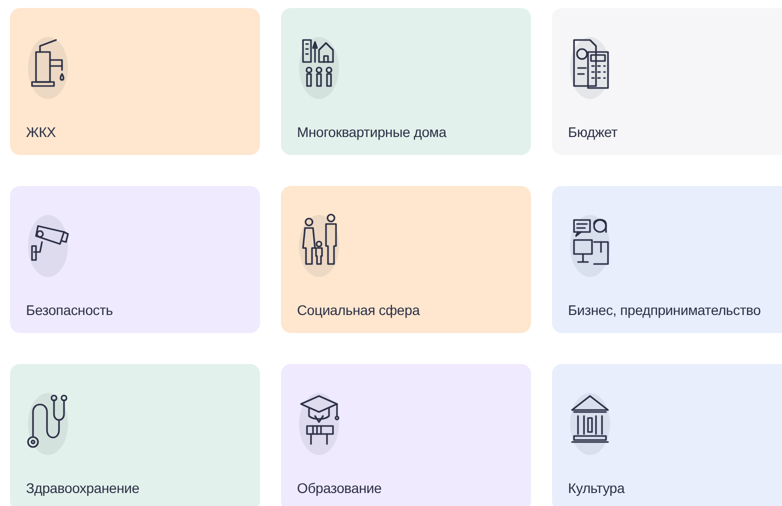 The height and width of the screenshot is (506, 782). Describe the element at coordinates (135, 435) in the screenshot. I see `category-card: Здравоохранение` at that location.